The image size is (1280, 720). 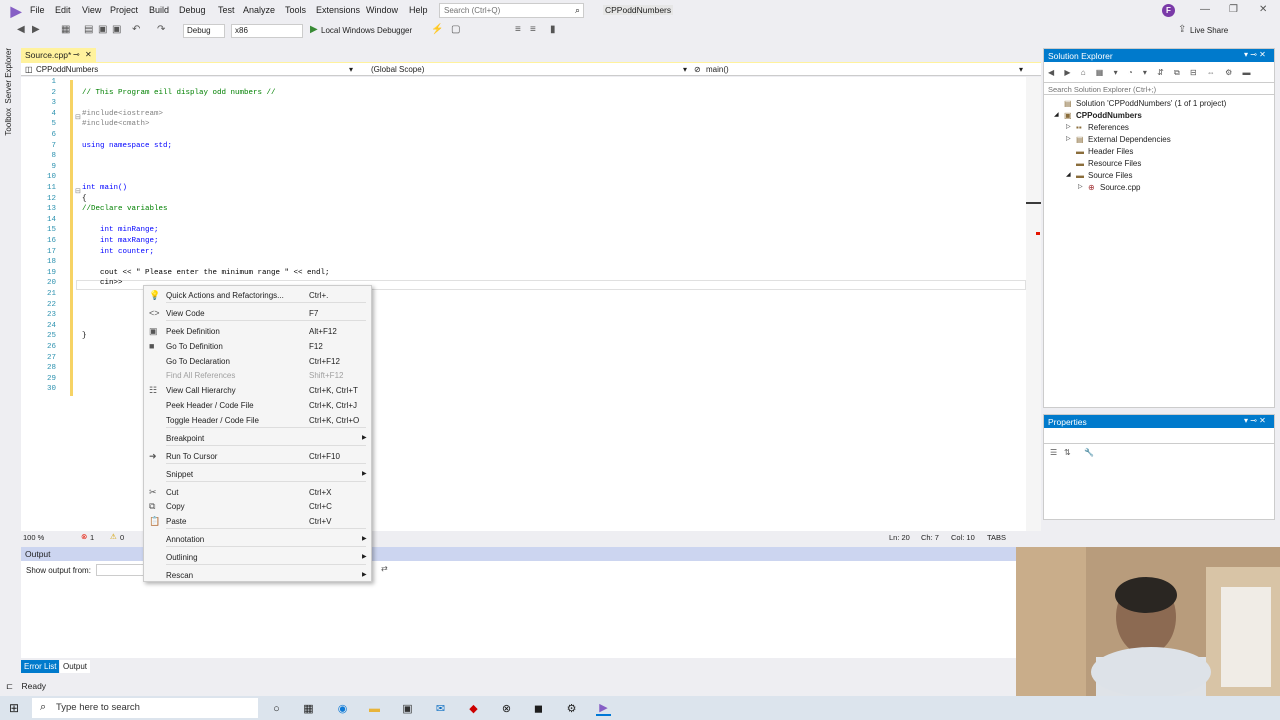 I want to click on edge-icon: ◉, so click(x=342, y=708).